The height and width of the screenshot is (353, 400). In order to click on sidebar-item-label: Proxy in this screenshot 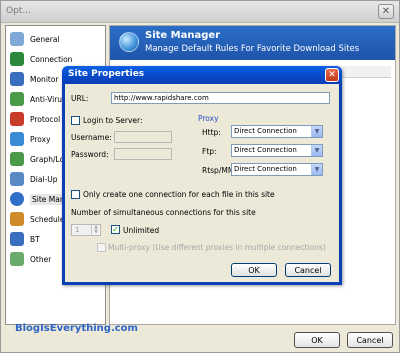, I will do `click(40, 139)`.